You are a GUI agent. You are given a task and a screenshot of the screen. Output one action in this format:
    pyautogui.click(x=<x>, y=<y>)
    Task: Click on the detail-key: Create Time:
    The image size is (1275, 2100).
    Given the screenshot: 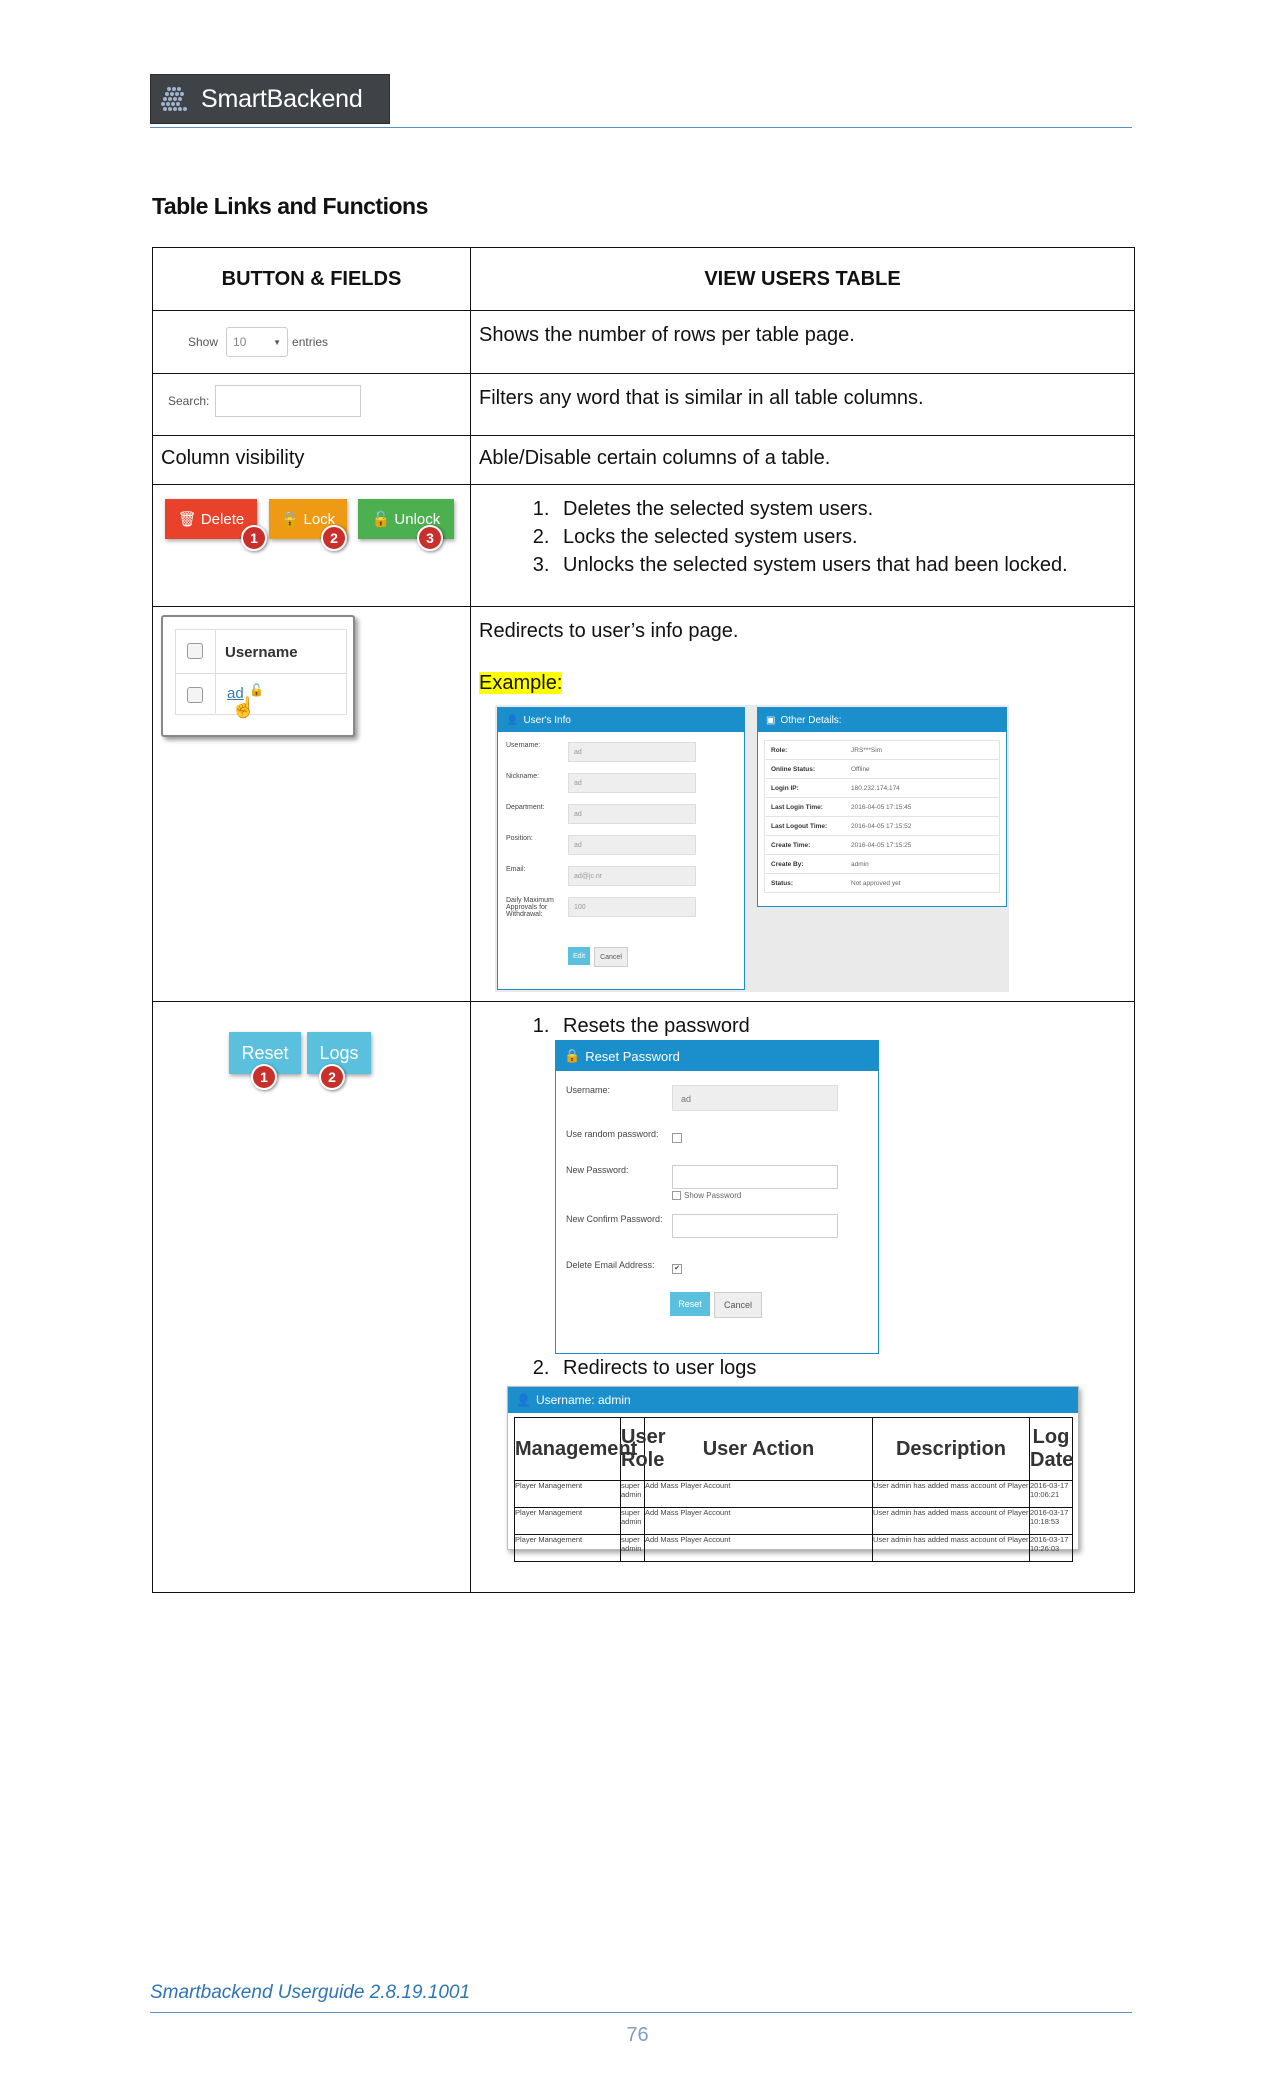 What is the action you would take?
    pyautogui.click(x=791, y=845)
    